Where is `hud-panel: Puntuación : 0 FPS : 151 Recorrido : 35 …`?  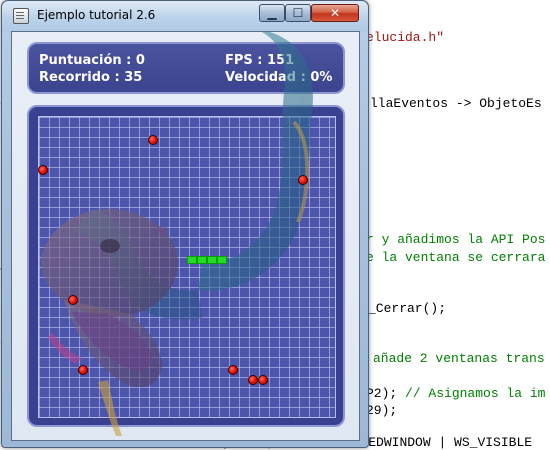
hud-panel: Puntuación : 0 FPS : 151 Recorrido : 35 … is located at coordinates (186, 68).